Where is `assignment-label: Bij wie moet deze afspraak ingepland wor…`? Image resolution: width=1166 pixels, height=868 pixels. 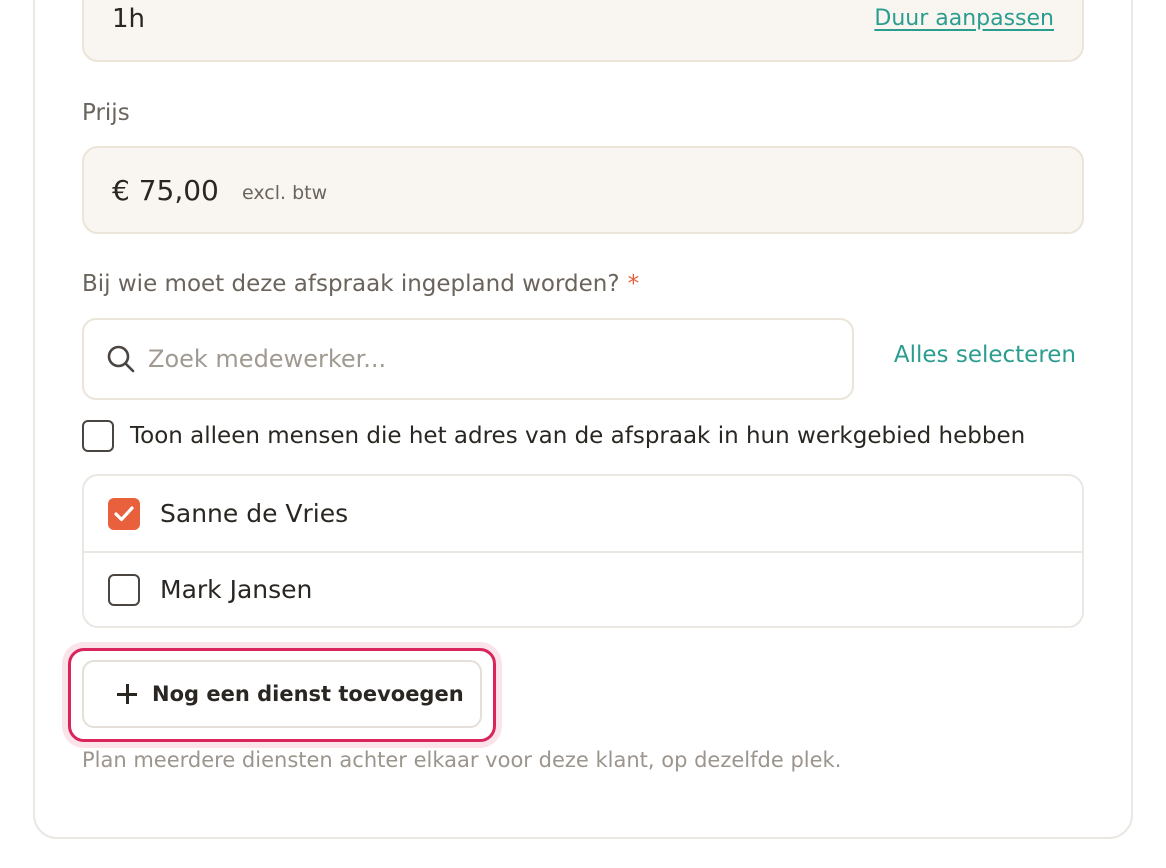 assignment-label: Bij wie moet deze afspraak ingepland wor… is located at coordinates (360, 284).